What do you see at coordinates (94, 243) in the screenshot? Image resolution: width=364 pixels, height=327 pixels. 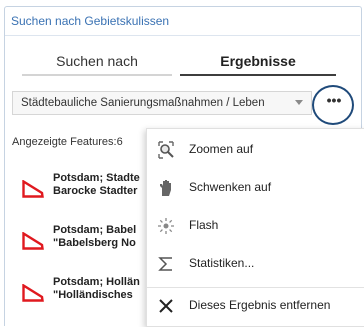 I see `result-subtitle: "Babelsberg No` at bounding box center [94, 243].